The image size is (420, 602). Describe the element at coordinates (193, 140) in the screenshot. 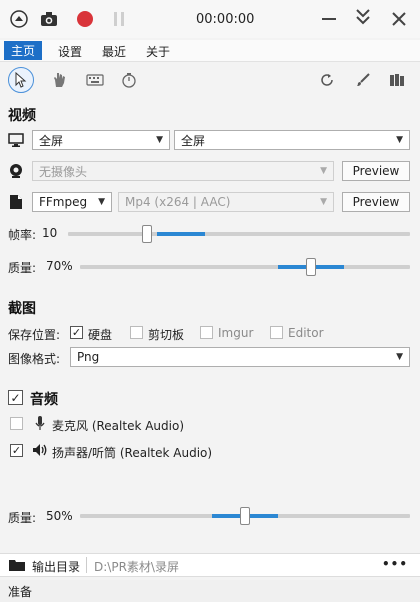

I see `screen-mode-select-value: 全屏` at that location.